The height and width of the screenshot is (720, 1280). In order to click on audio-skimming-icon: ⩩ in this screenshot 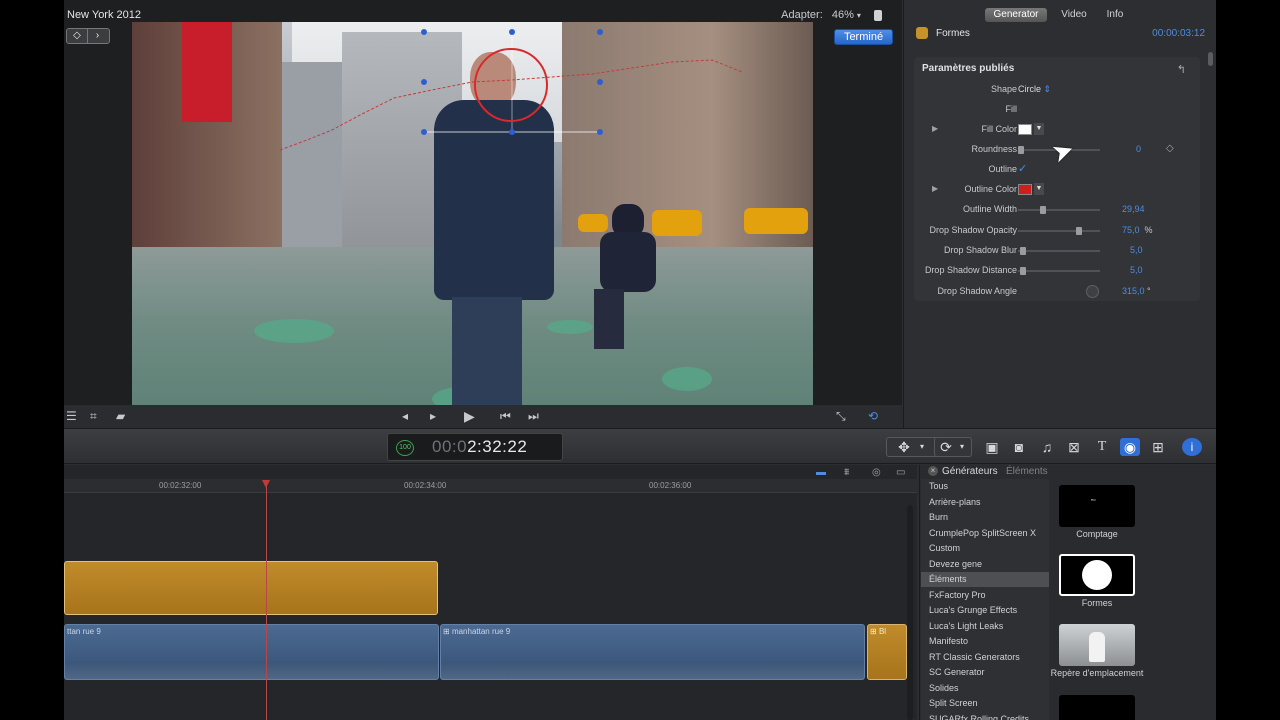, I will do `click(846, 472)`.